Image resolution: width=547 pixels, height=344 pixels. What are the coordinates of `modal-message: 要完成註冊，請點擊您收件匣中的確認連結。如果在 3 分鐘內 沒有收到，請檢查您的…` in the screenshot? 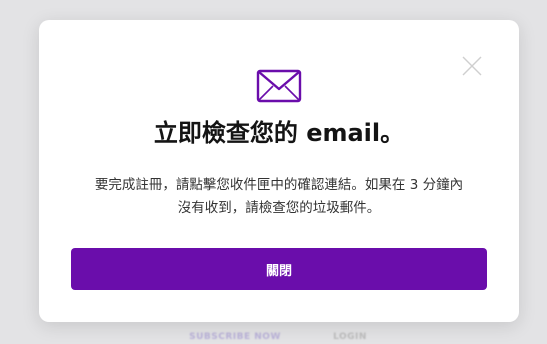 It's located at (279, 197).